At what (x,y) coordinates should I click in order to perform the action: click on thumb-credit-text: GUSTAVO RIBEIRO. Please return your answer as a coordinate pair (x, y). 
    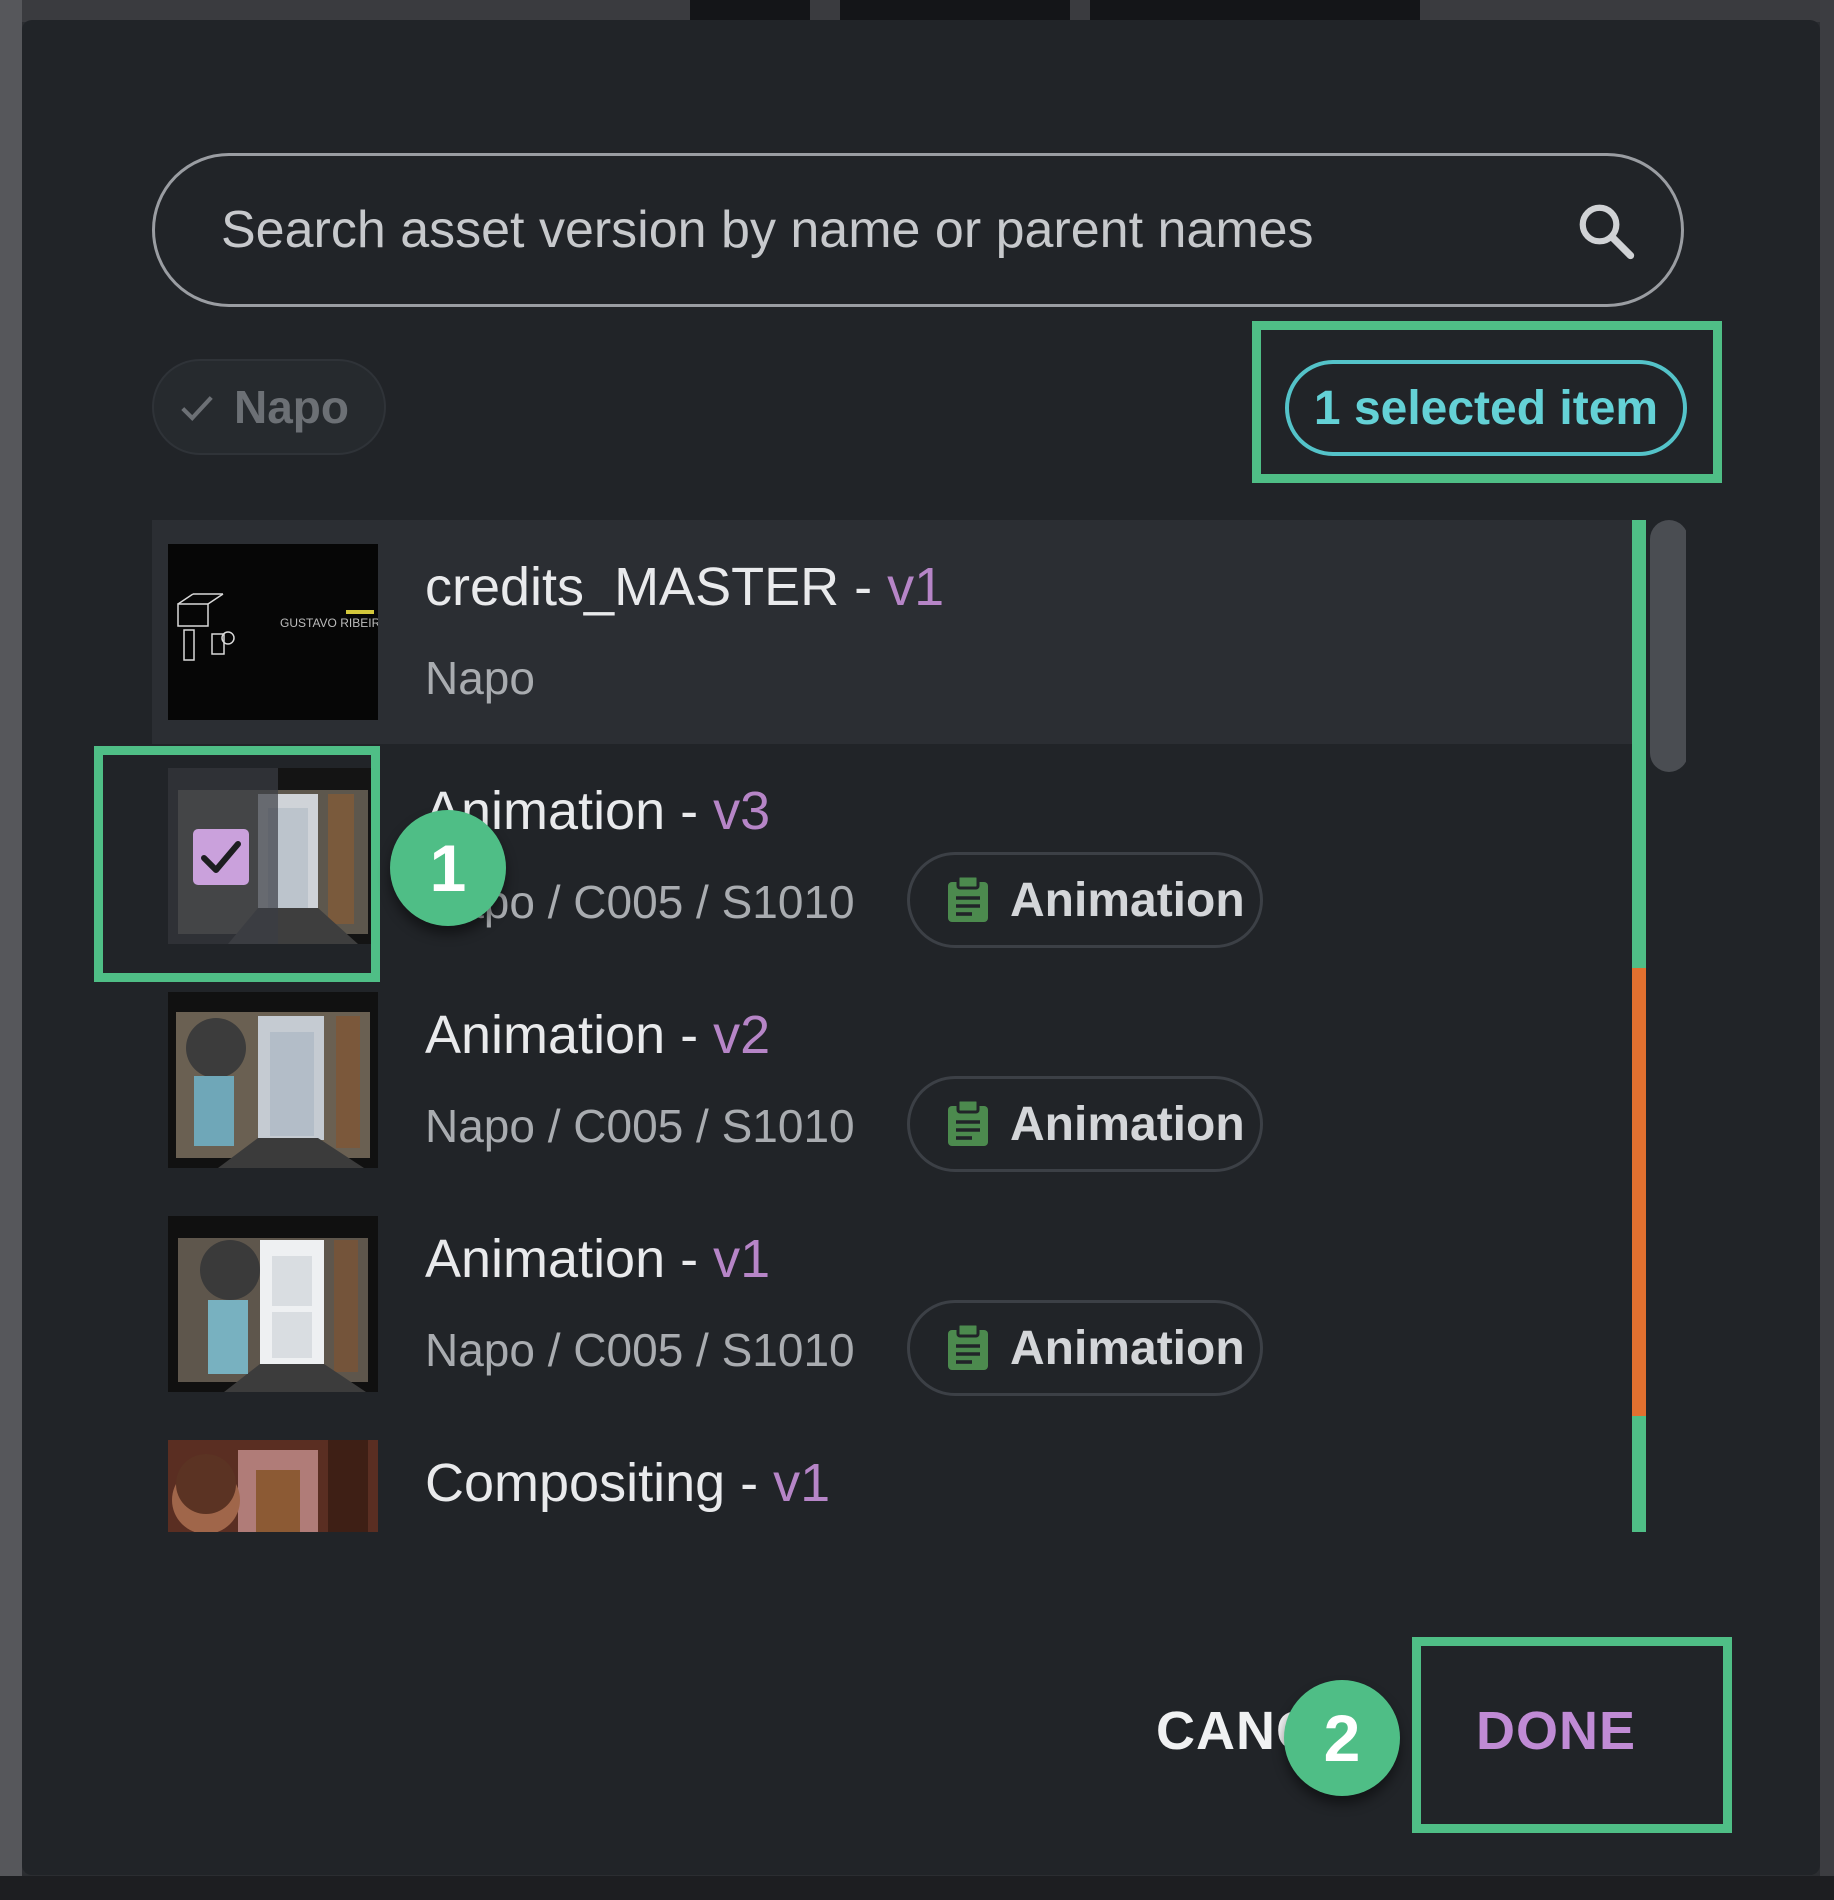
    Looking at the image, I should click on (329, 623).